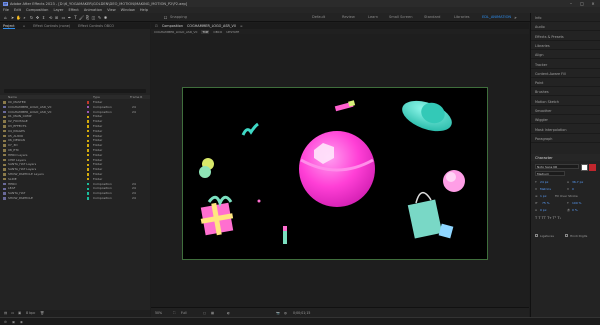 Image resolution: width=600 pixels, height=325 pixels. I want to click on render-icon: ⚙, so click(5, 322).